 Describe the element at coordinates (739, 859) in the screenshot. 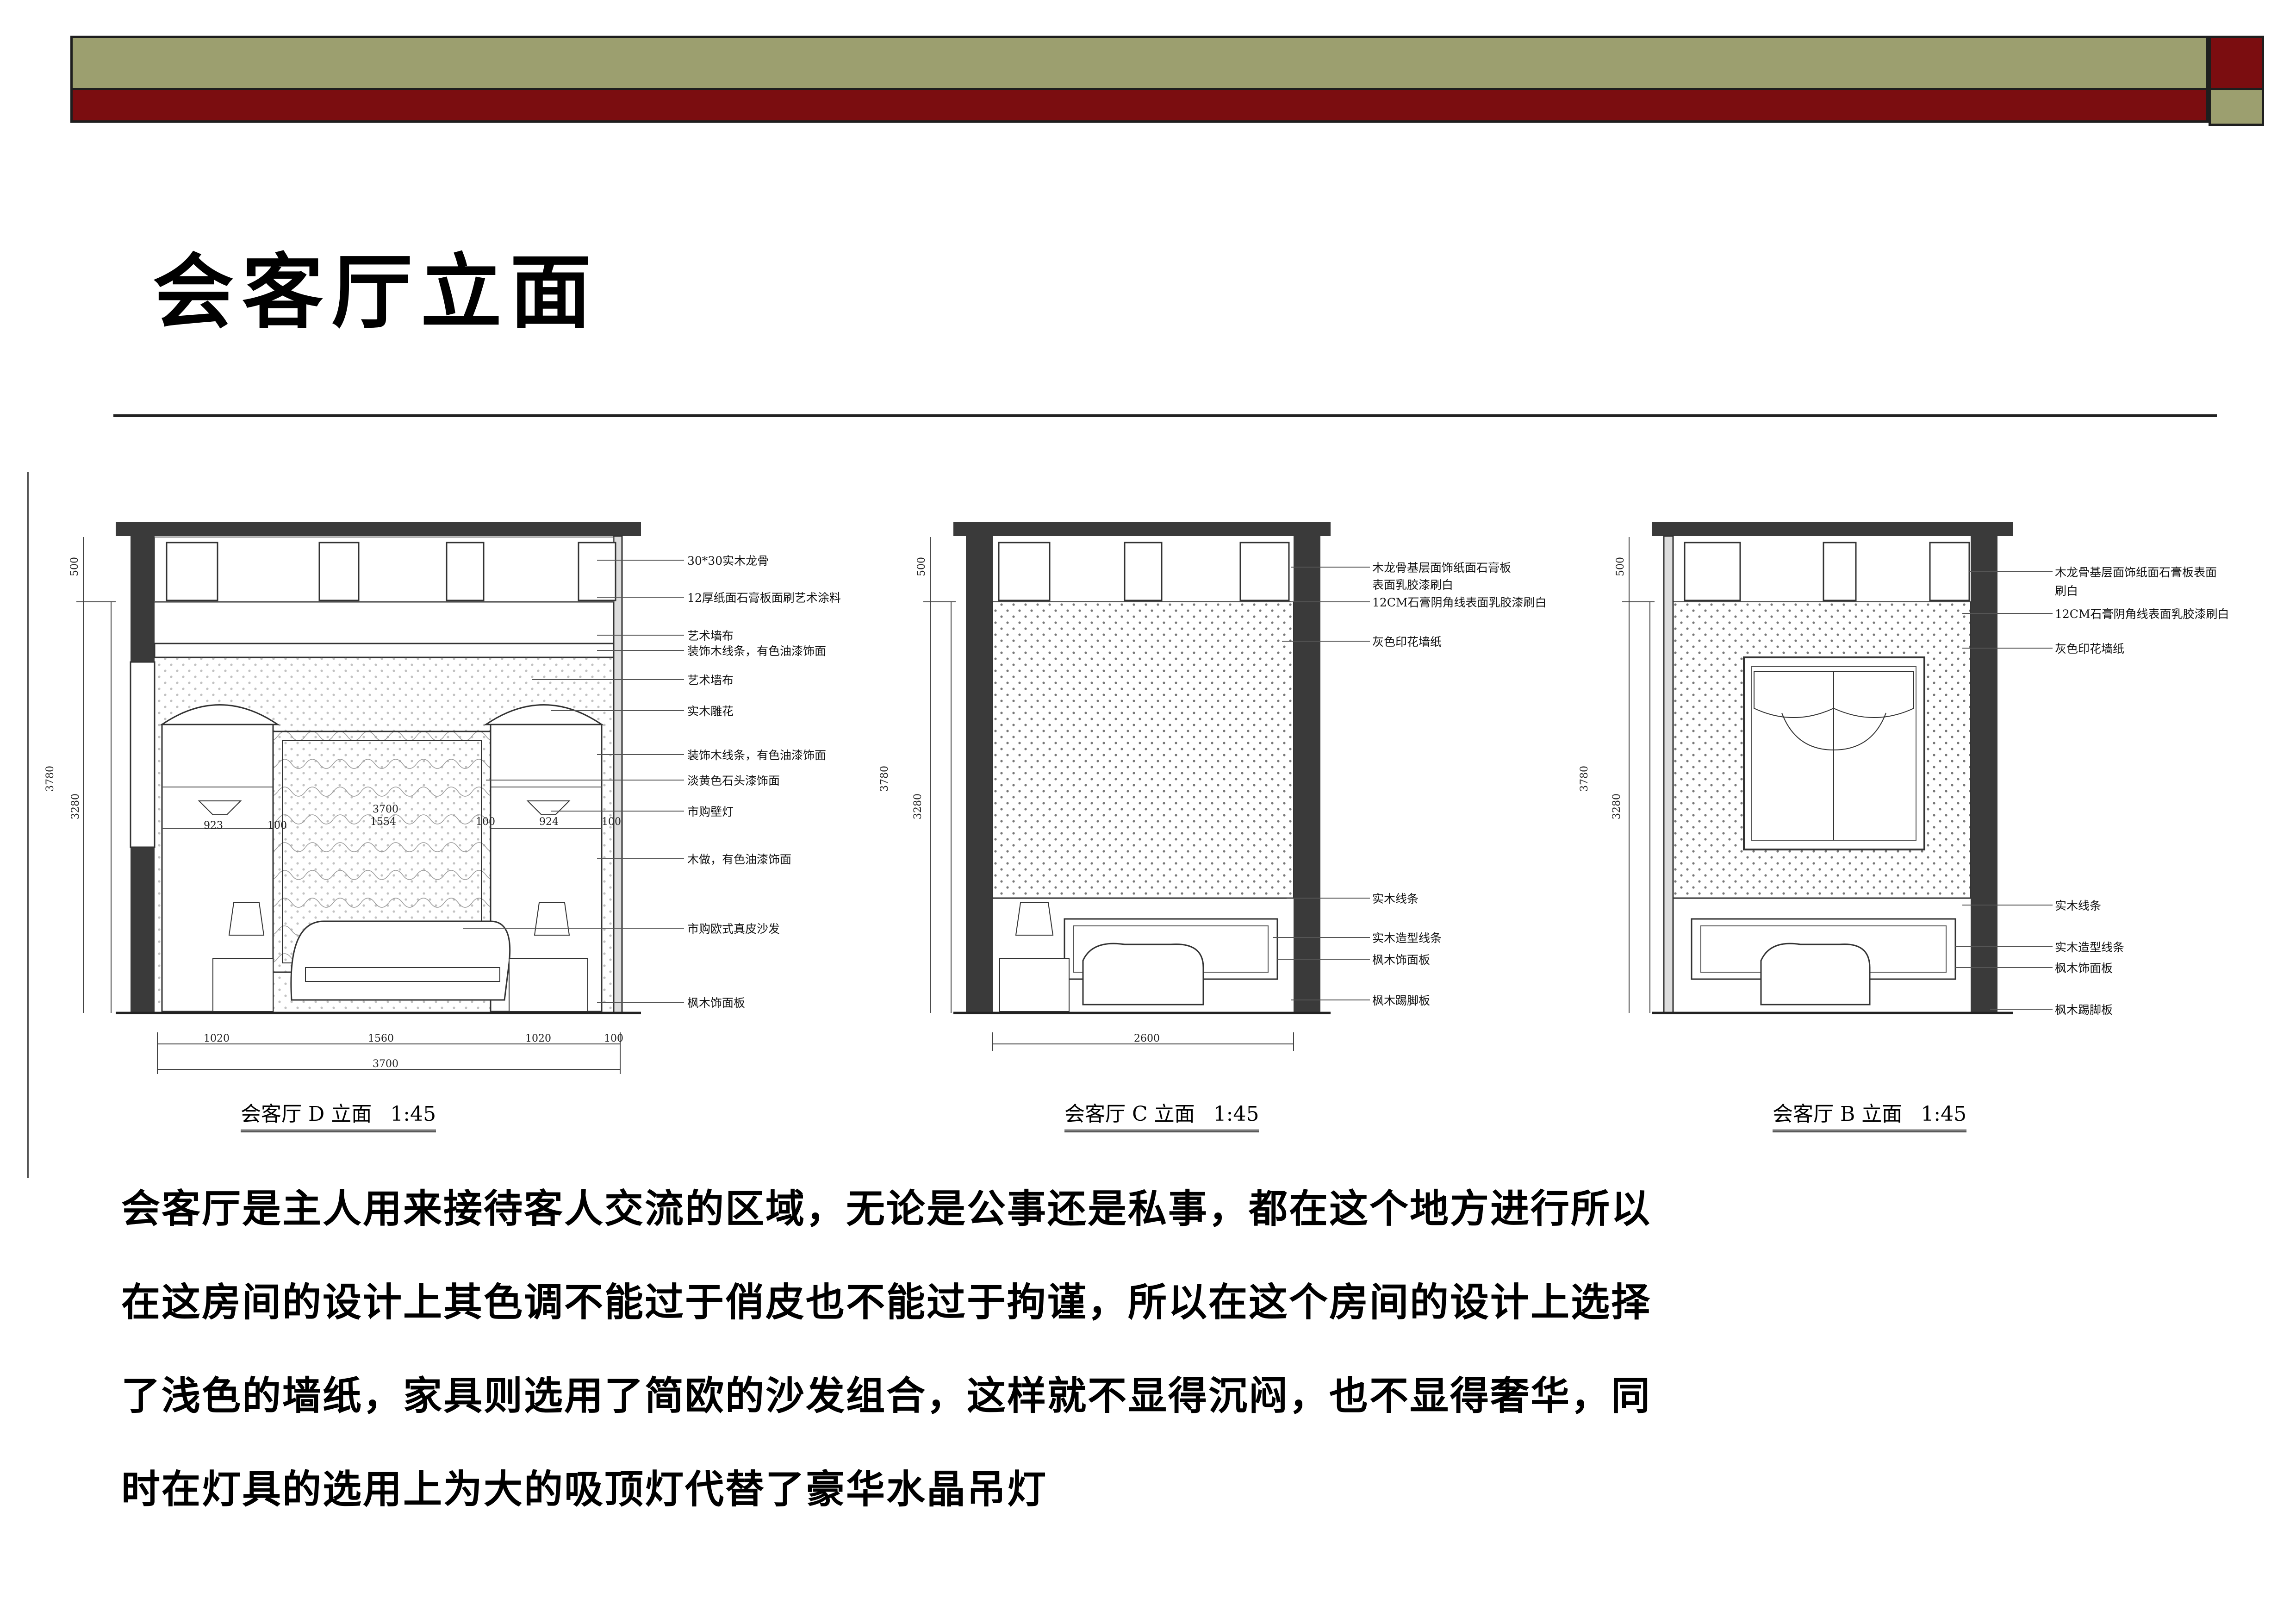

I see `annotation: 木做，有色油漆饰面` at that location.